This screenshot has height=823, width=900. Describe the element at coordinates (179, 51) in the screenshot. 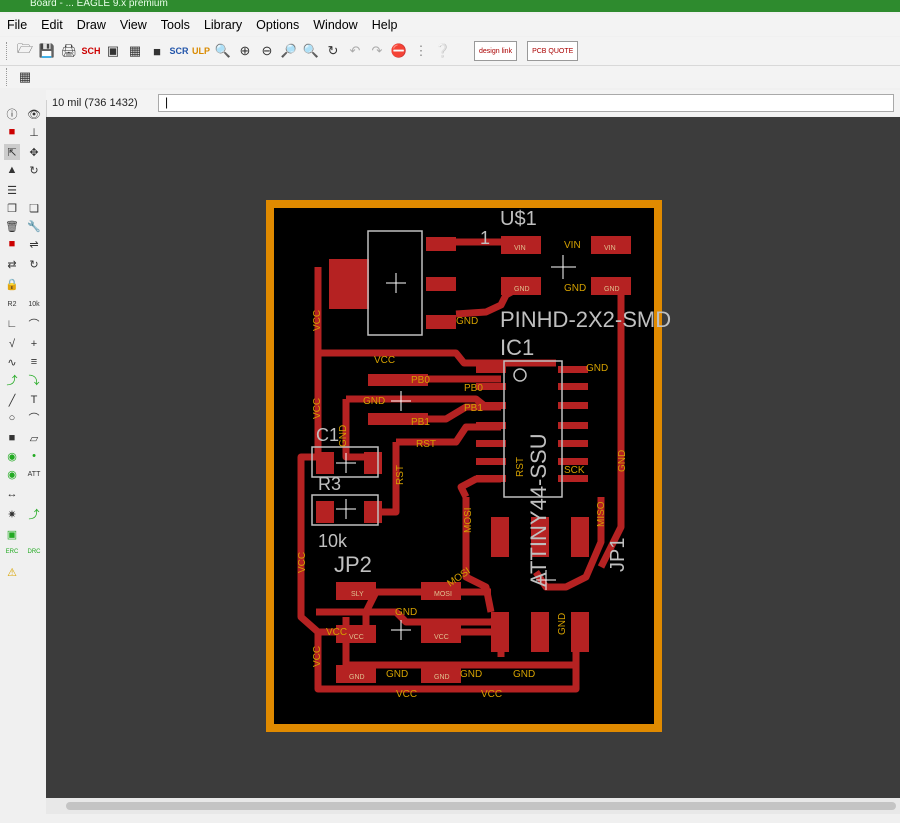

I see `script-icon: SCR` at that location.